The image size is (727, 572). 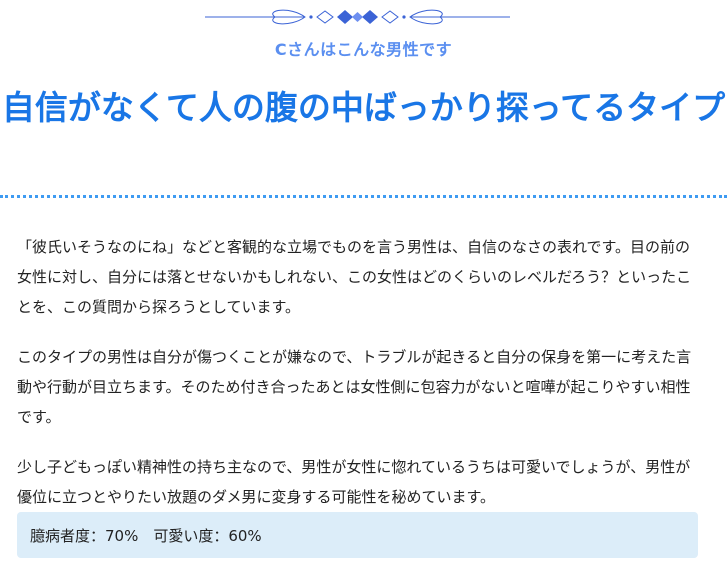 I want to click on decorative-divider-icon, so click(x=357, y=17).